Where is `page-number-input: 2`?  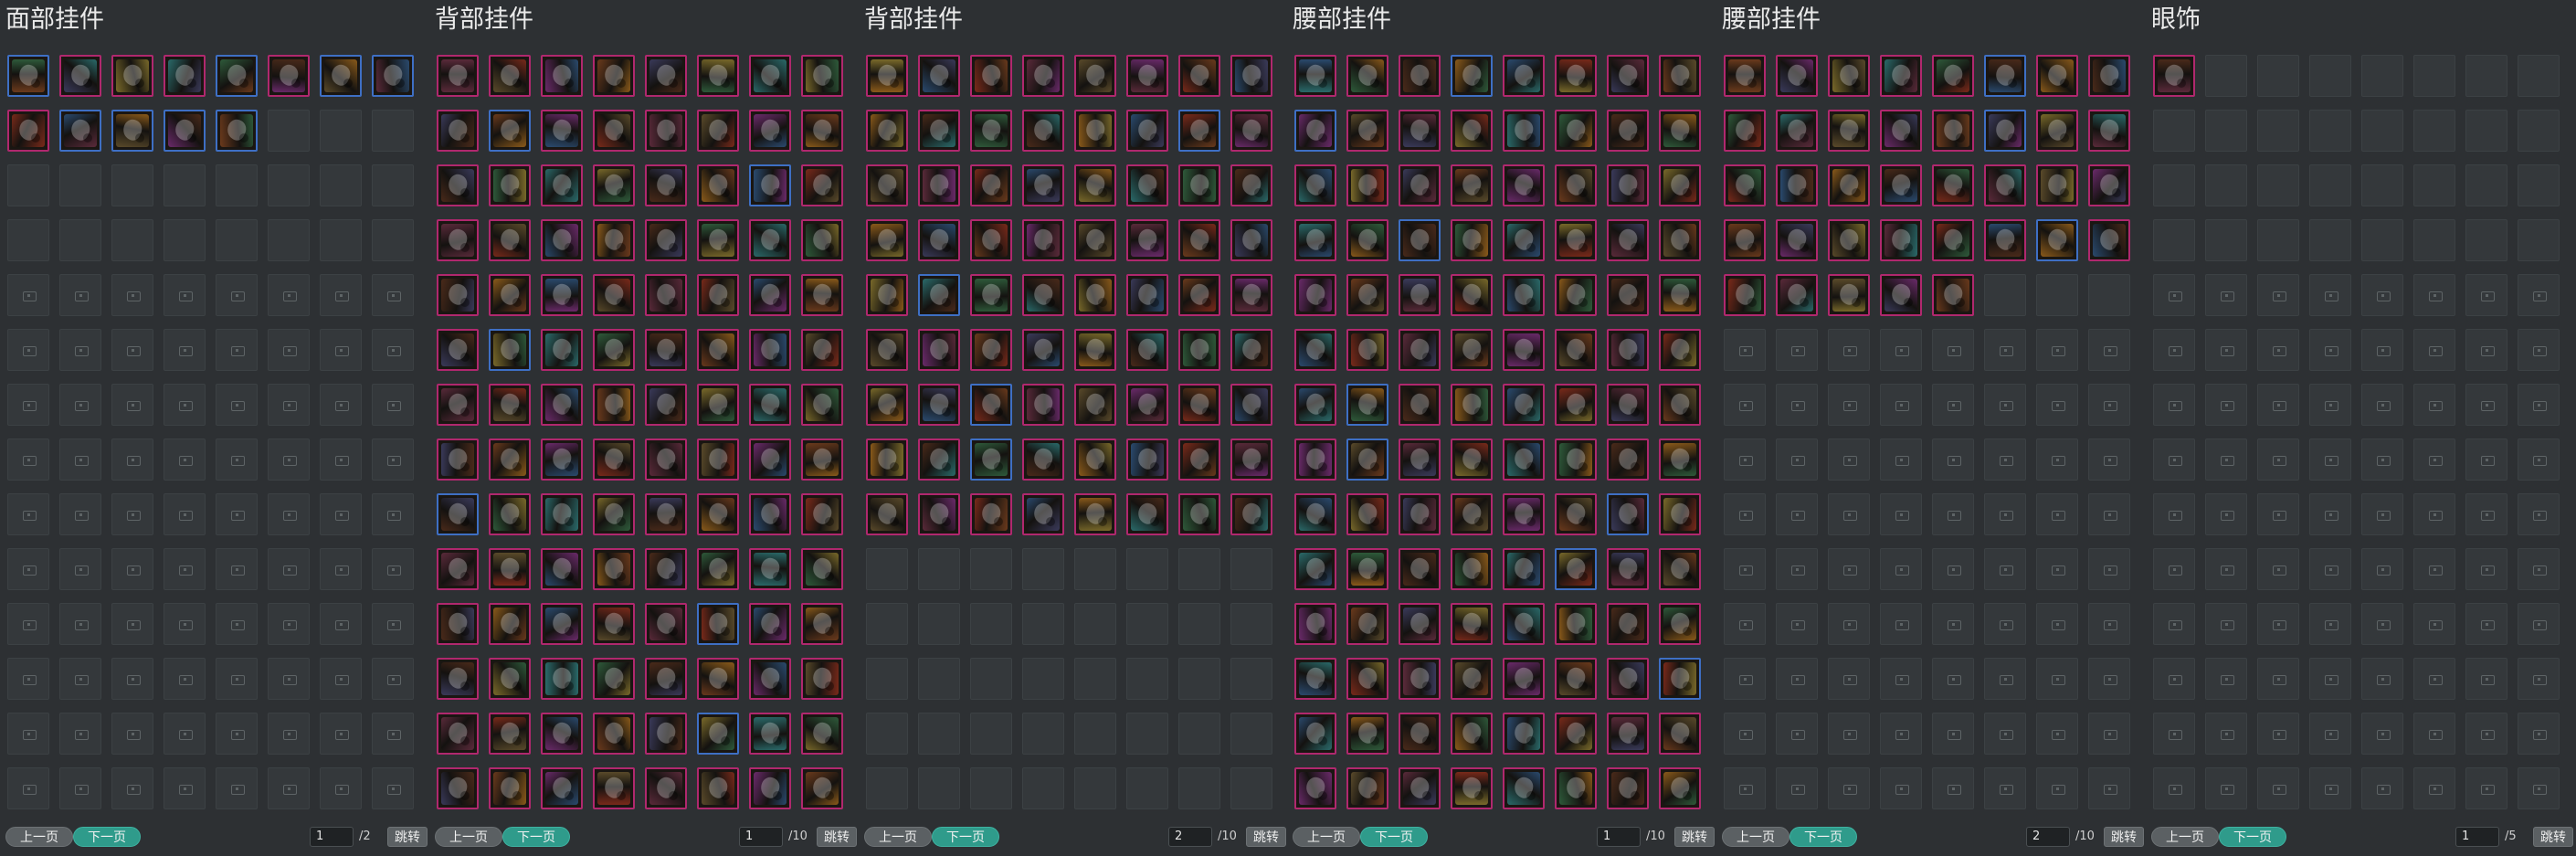 page-number-input: 2 is located at coordinates (1190, 837).